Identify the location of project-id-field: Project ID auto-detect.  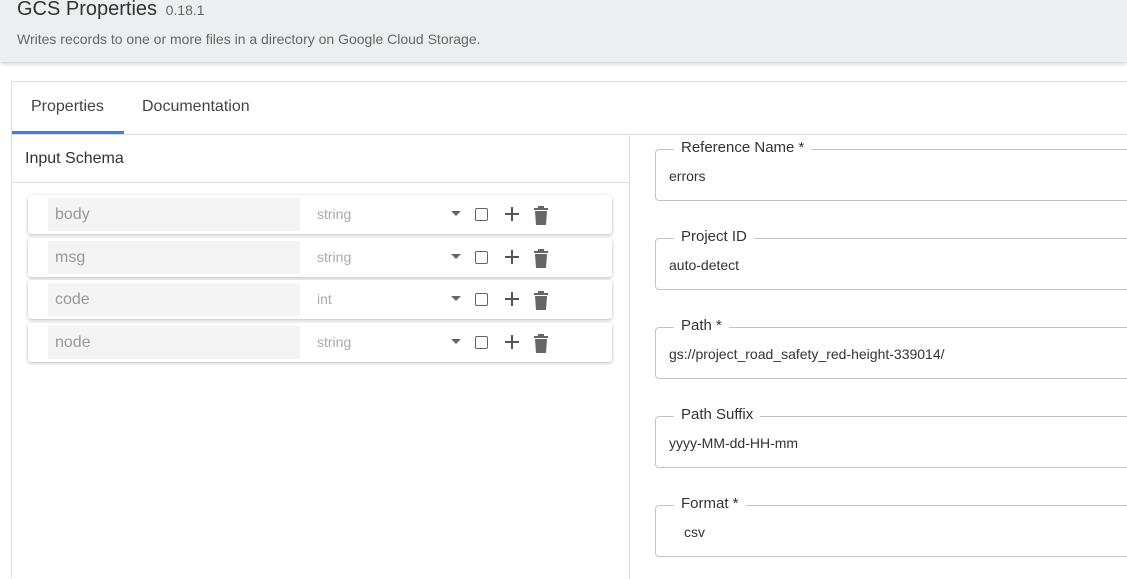
(891, 259).